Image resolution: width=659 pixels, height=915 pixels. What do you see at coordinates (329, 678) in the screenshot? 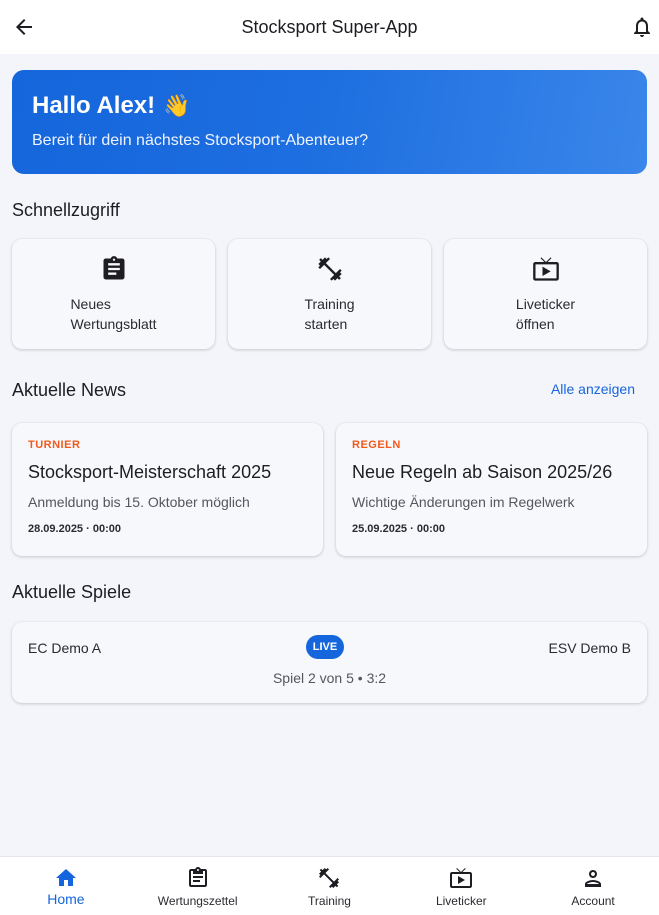
I see `game-score: Spiel 2 von 5 • 3:2` at bounding box center [329, 678].